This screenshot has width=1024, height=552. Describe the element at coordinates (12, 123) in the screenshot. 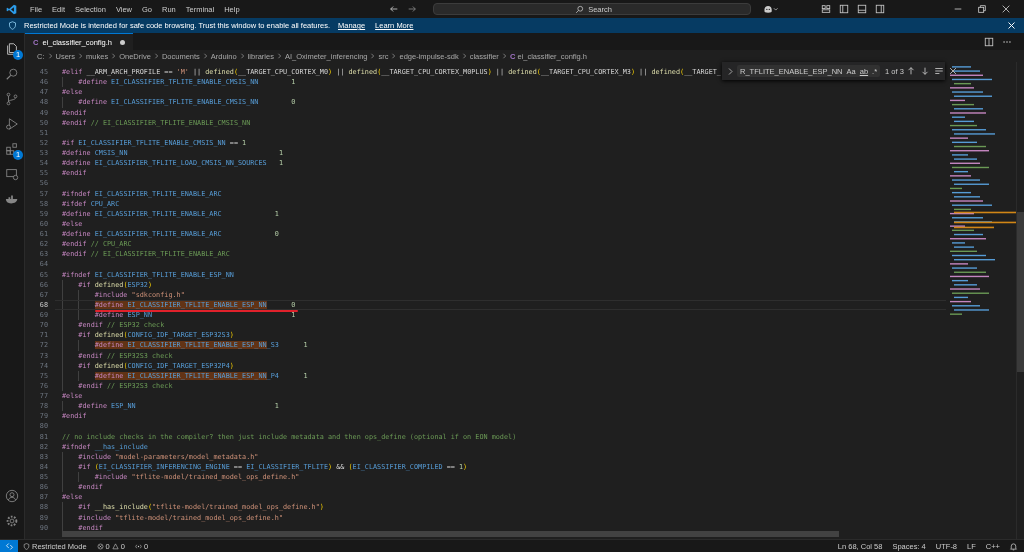

I see `play-bug-icon` at that location.